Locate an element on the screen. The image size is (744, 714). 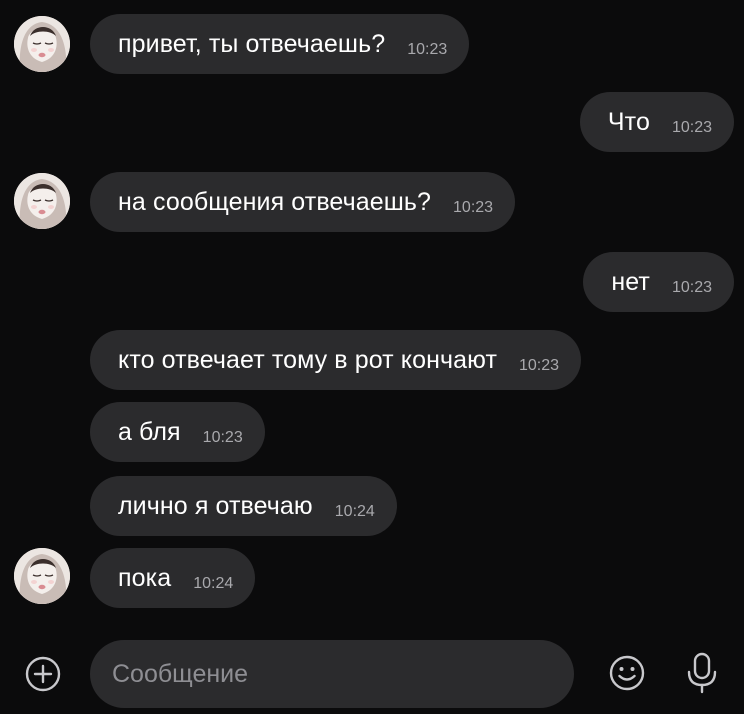
message-text: кто отвечает тому в рот кончают is located at coordinates (307, 359).